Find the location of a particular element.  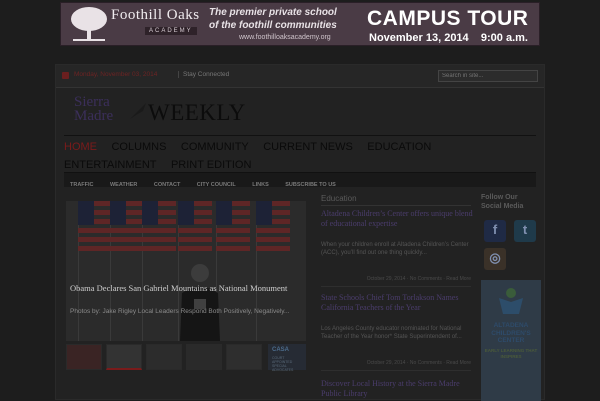

subnav-weather: WEATHER is located at coordinates (123, 185).